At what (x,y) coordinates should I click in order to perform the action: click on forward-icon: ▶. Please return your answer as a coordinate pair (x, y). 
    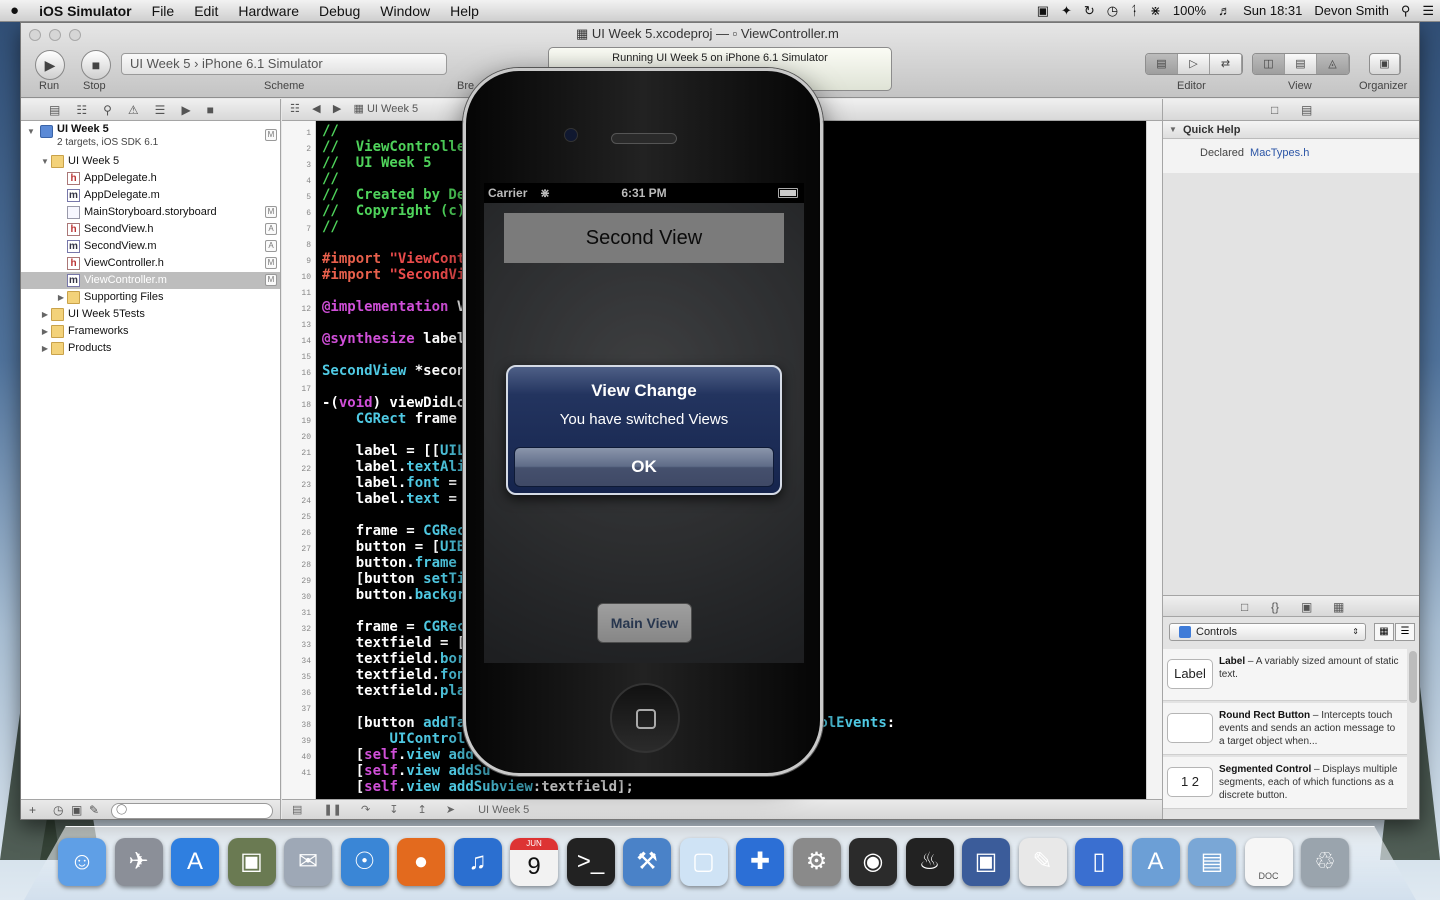
    Looking at the image, I should click on (337, 109).